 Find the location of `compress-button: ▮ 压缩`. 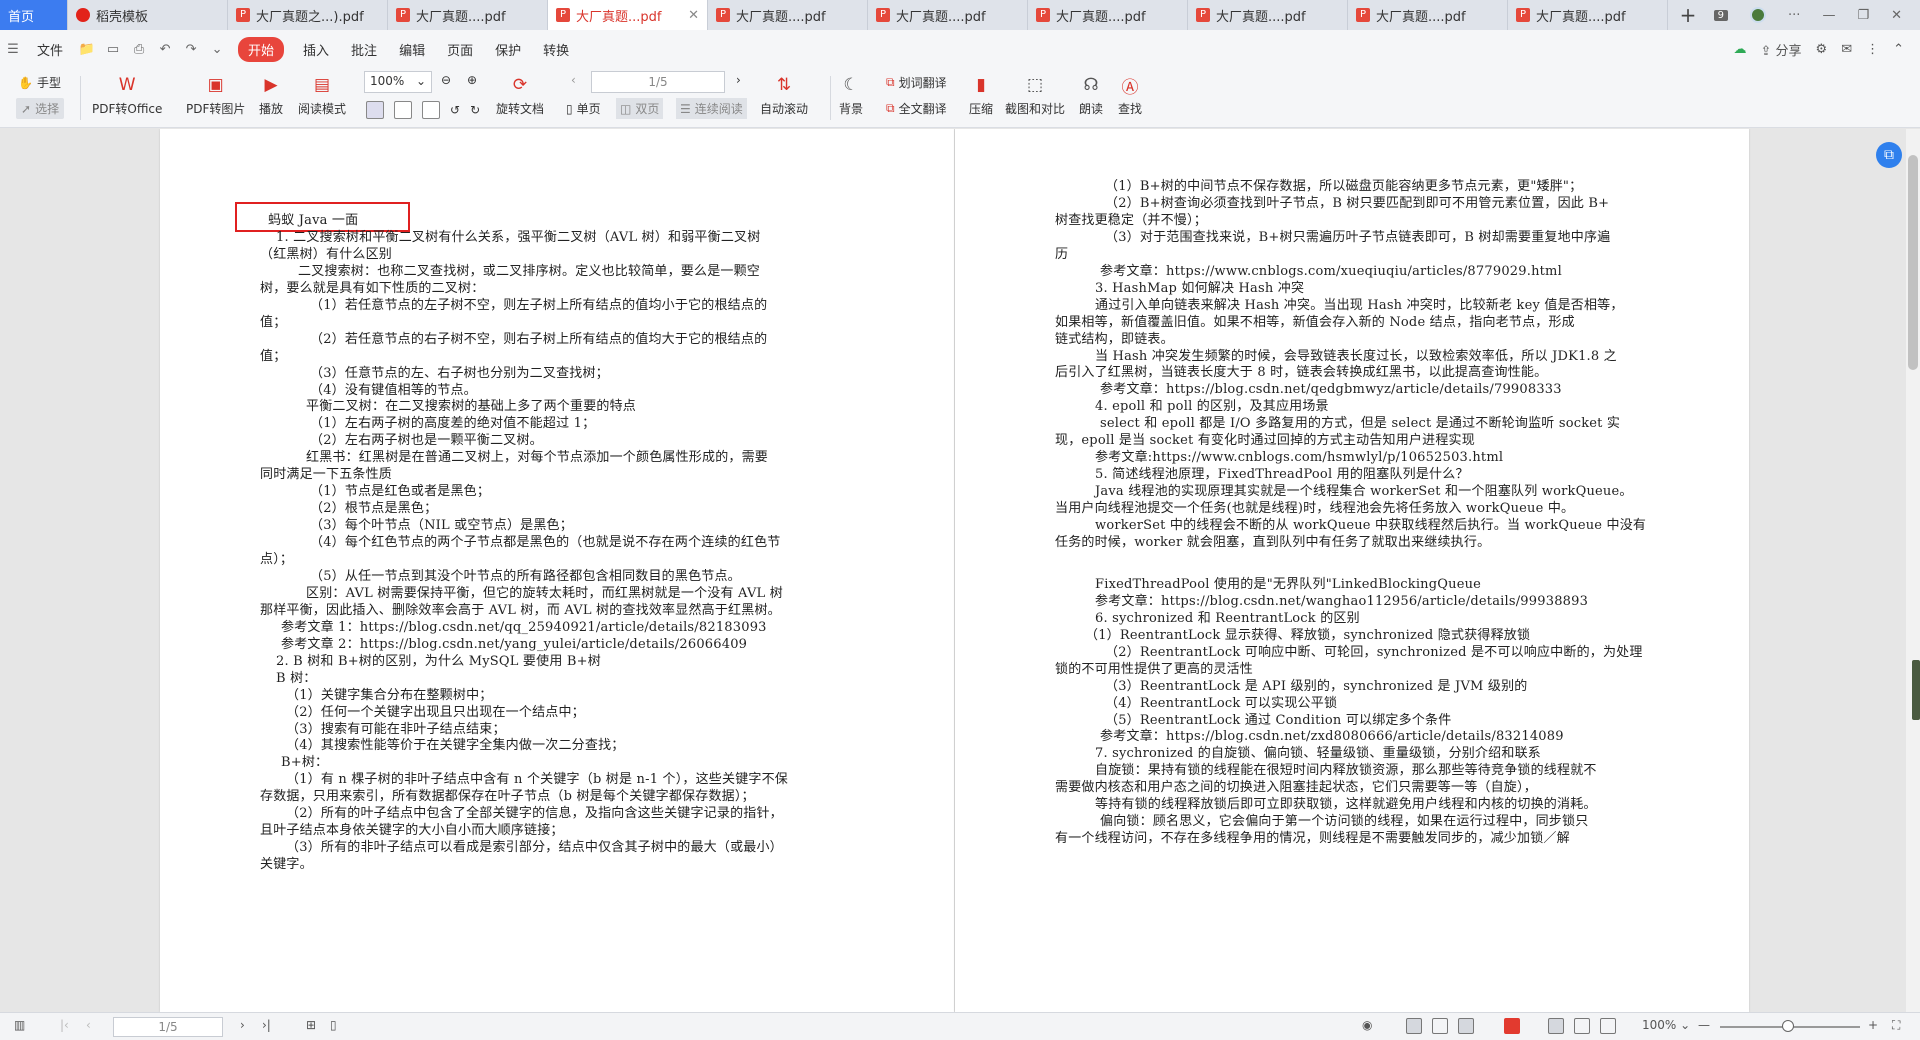

compress-button: ▮ 压缩 is located at coordinates (981, 94).